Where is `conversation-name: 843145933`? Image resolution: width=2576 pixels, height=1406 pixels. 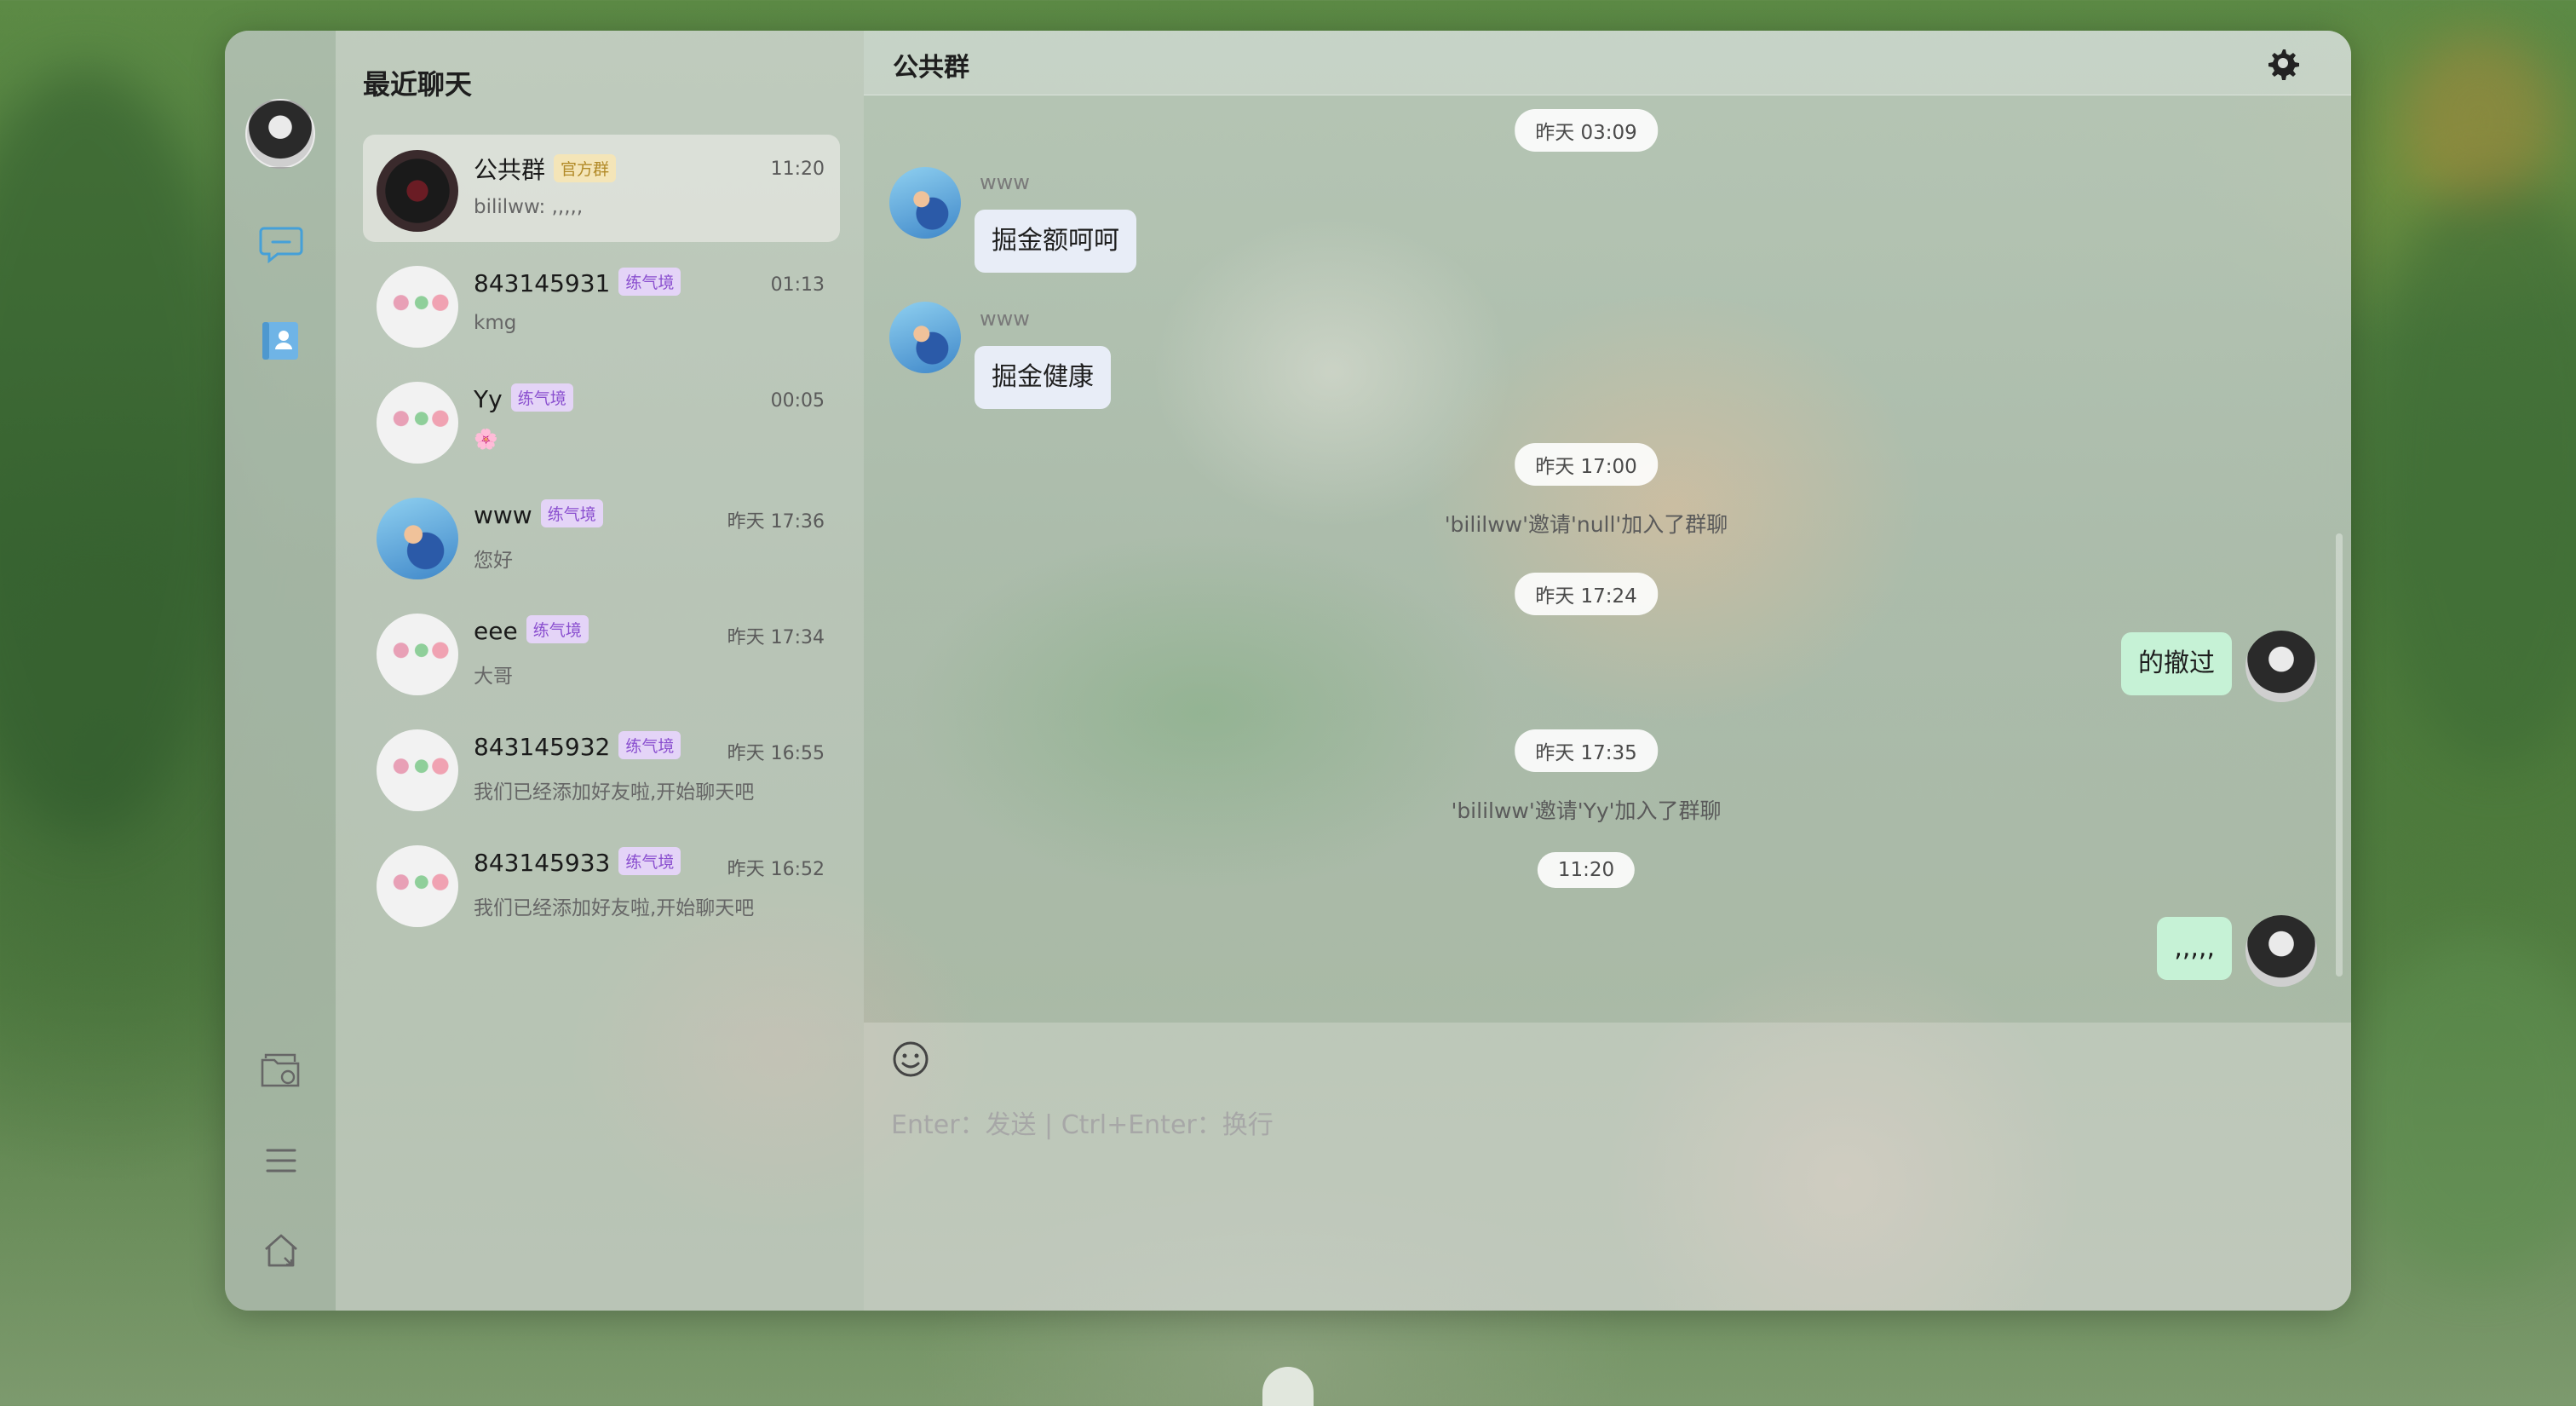
conversation-name: 843145933 is located at coordinates (543, 863).